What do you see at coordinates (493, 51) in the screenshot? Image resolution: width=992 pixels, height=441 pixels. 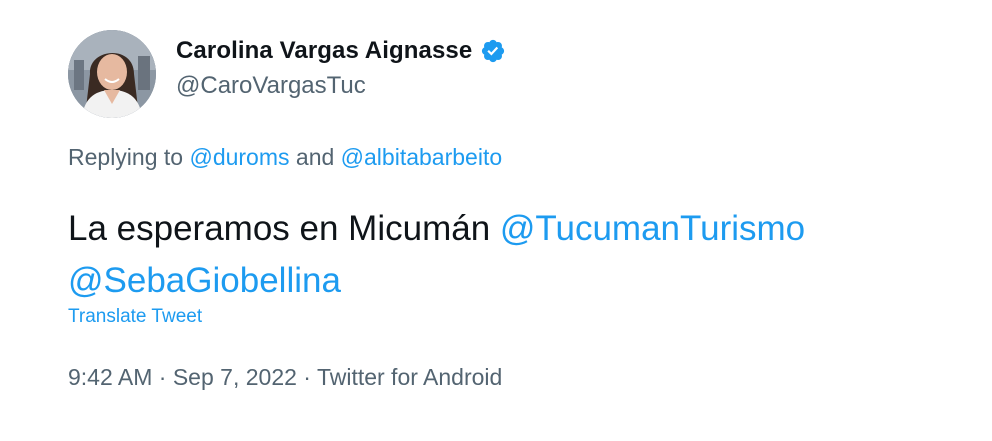 I see `verified-badge-icon` at bounding box center [493, 51].